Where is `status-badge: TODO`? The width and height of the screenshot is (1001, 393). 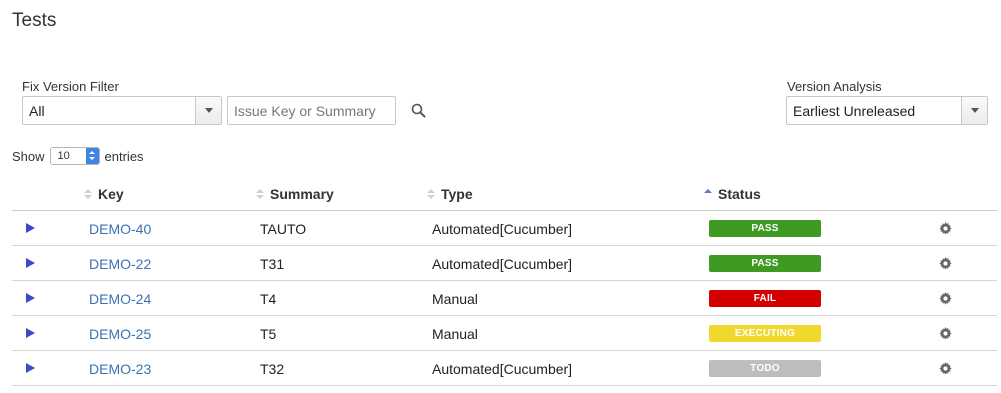
status-badge: TODO is located at coordinates (765, 368).